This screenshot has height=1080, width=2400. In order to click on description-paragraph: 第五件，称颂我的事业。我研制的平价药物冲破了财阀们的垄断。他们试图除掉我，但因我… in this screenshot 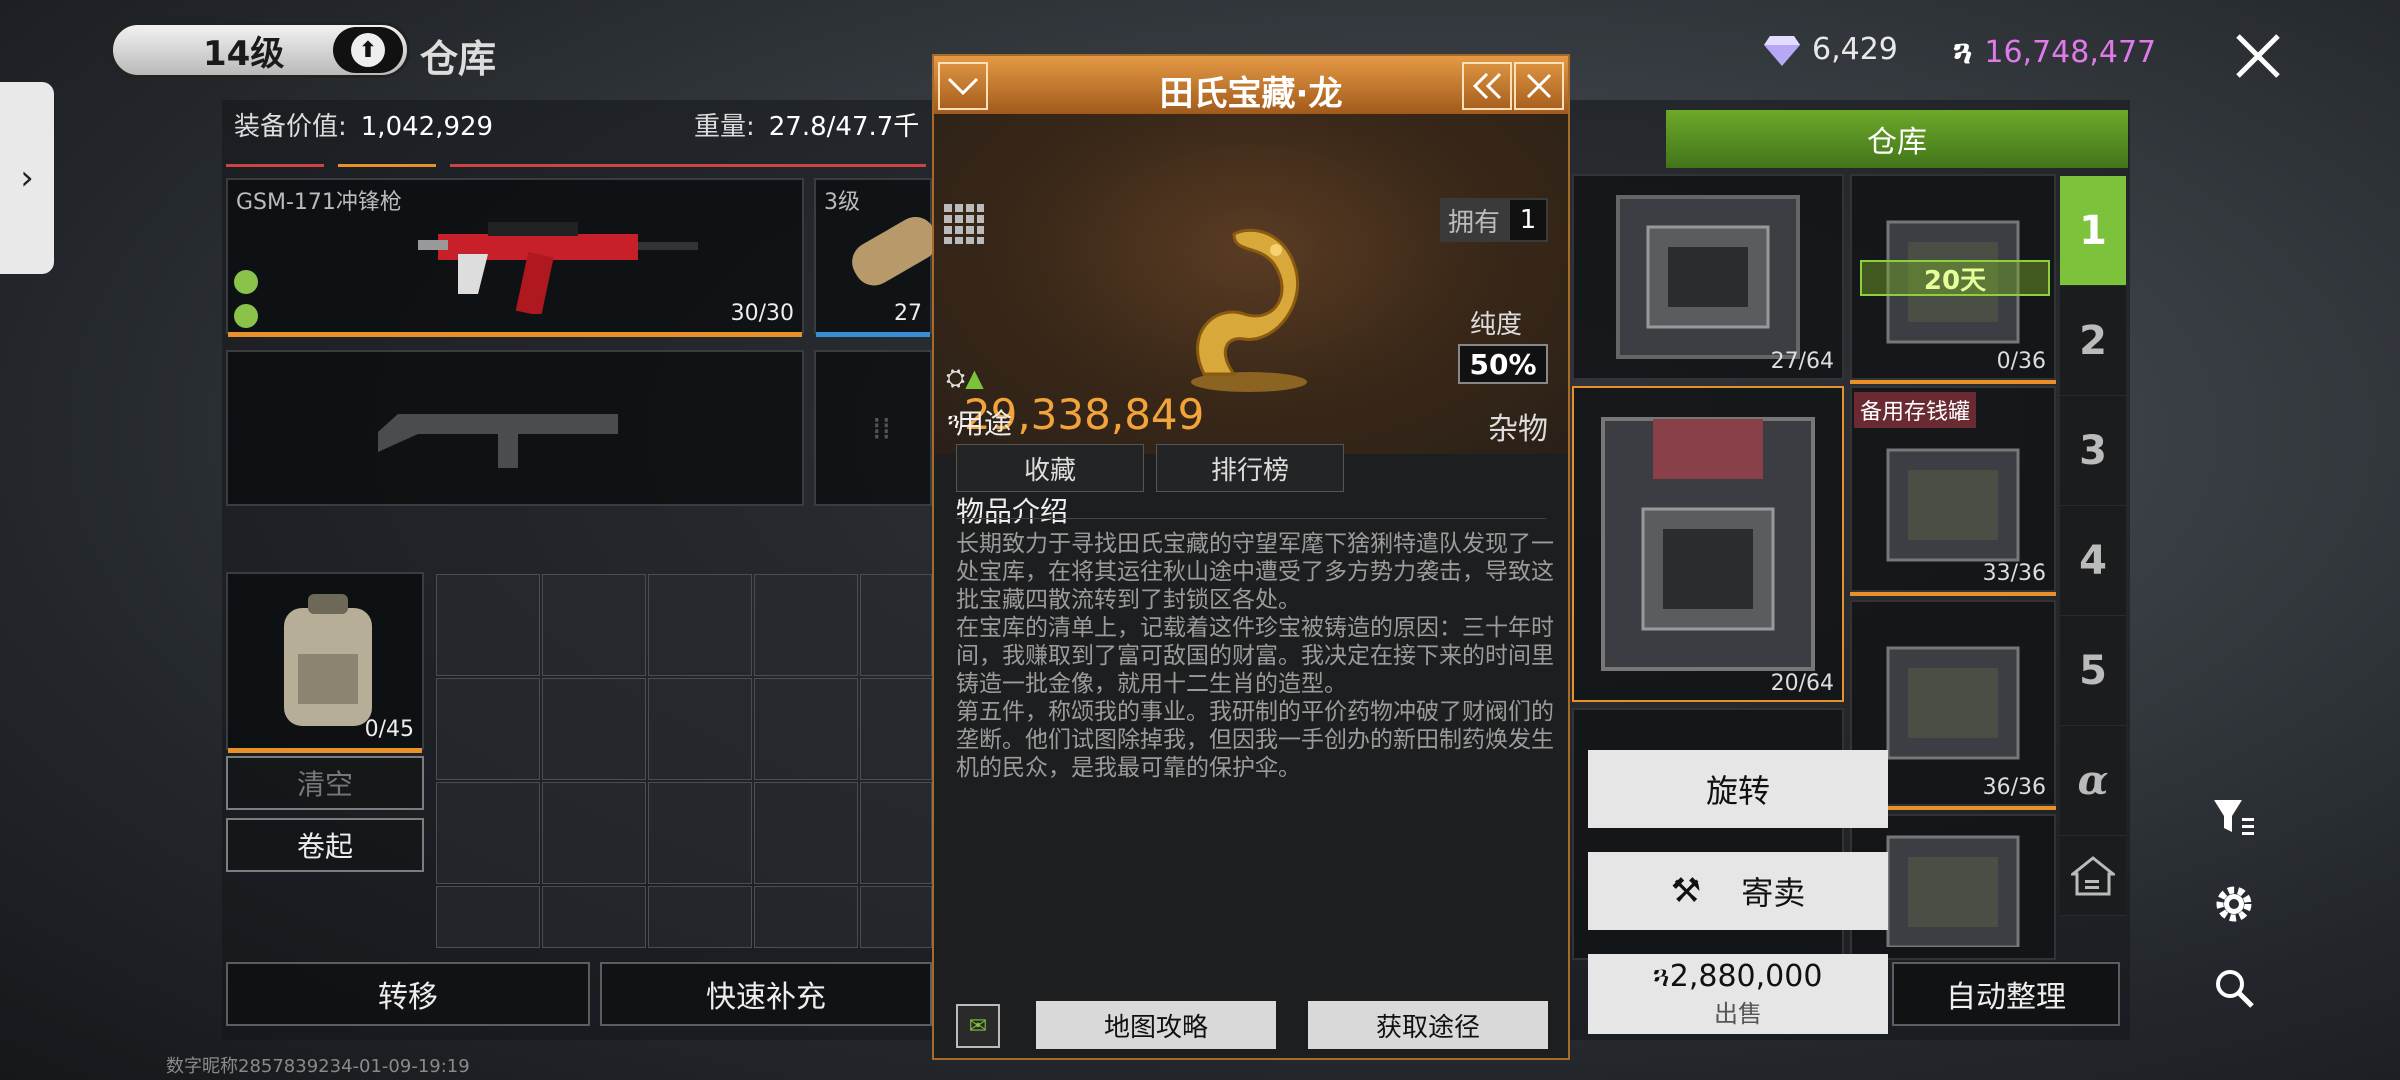, I will do `click(1255, 740)`.